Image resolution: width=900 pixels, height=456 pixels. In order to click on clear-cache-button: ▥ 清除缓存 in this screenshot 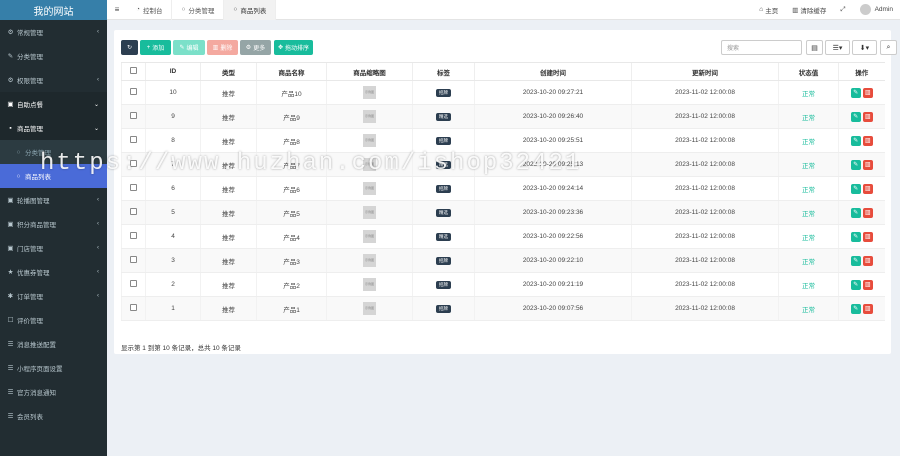, I will do `click(809, 10)`.